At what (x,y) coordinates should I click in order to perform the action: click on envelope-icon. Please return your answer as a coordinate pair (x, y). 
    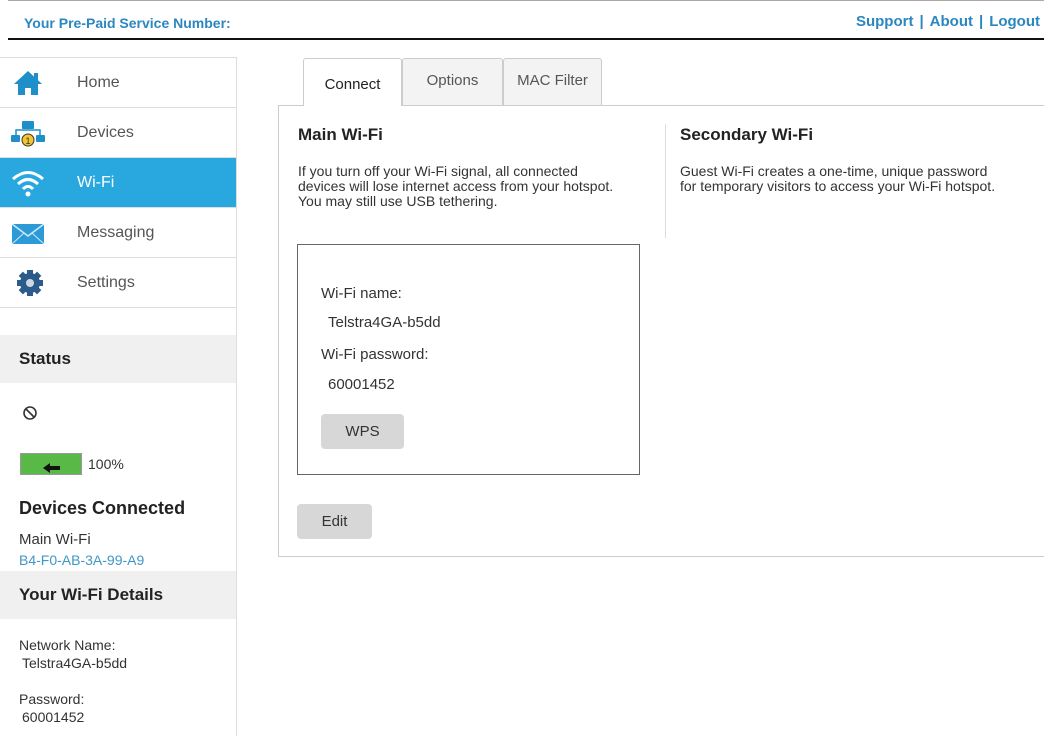
    Looking at the image, I should click on (28, 233).